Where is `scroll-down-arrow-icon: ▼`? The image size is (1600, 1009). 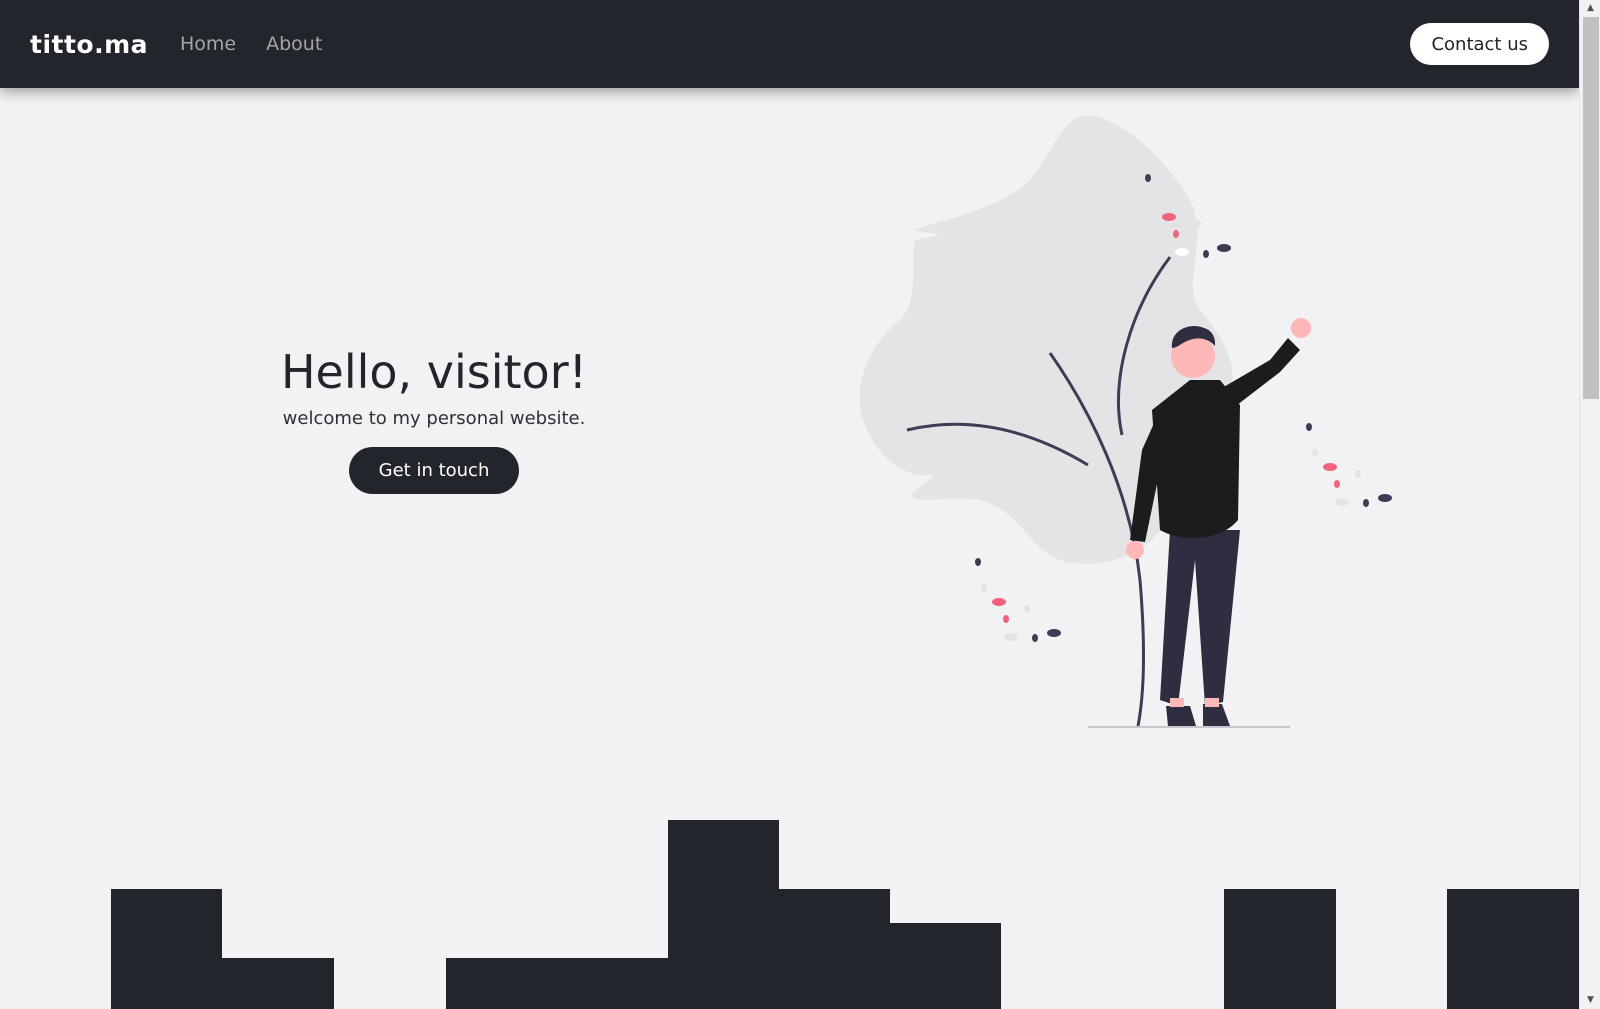
scroll-down-arrow-icon: ▼ is located at coordinates (1590, 1000).